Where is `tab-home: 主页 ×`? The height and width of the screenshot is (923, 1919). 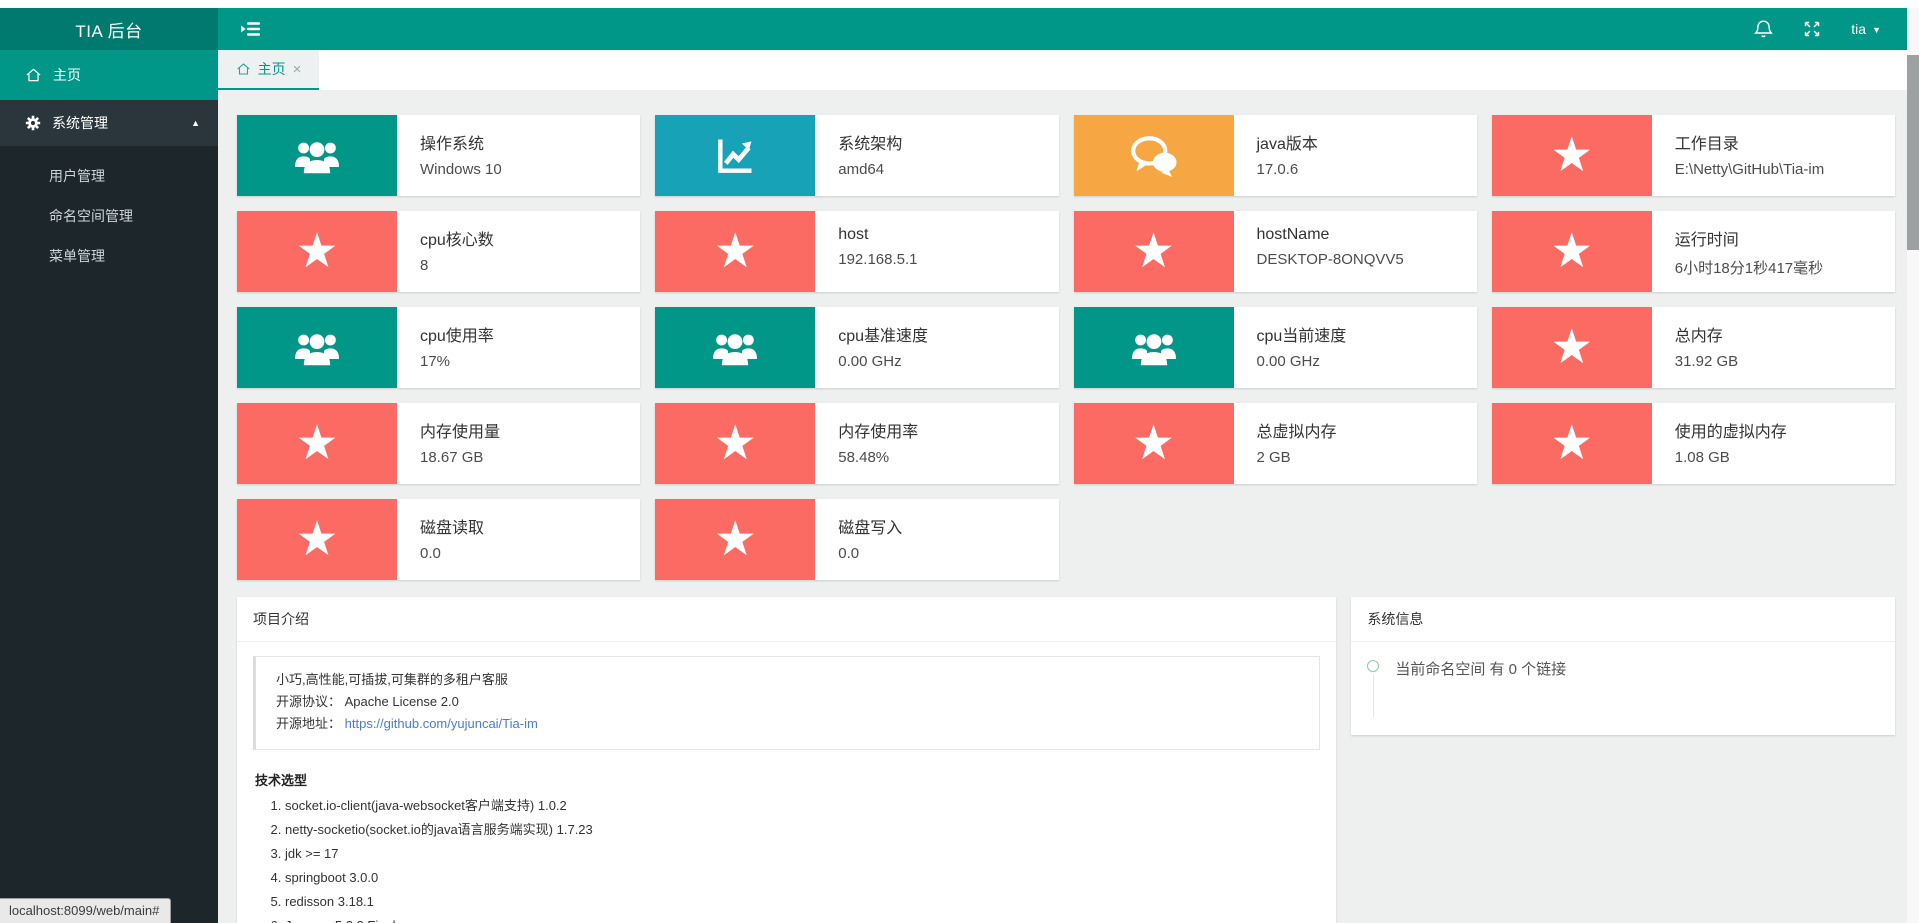 tab-home: 主页 × is located at coordinates (268, 70).